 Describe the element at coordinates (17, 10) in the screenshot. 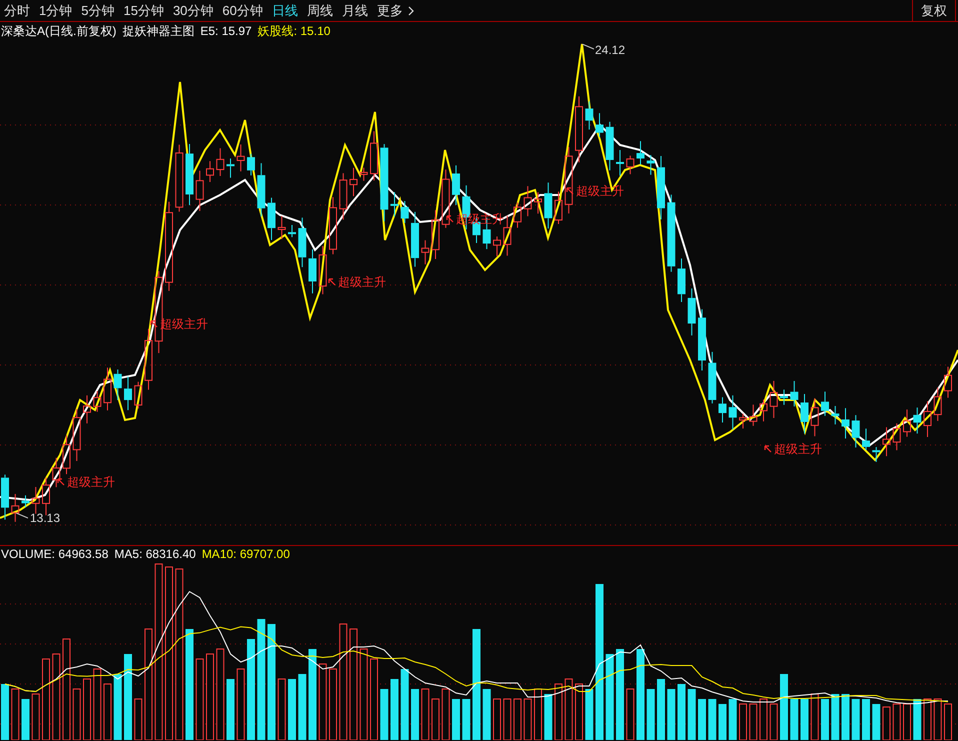

I see `timeframe-tab: 分时` at that location.